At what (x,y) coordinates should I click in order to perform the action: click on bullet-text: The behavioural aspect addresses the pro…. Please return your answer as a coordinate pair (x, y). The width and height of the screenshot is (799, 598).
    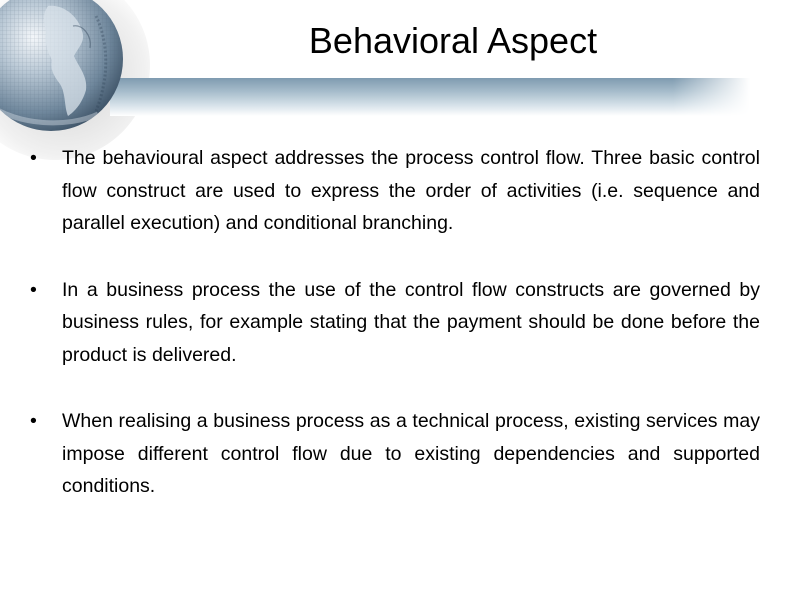
    Looking at the image, I should click on (411, 190).